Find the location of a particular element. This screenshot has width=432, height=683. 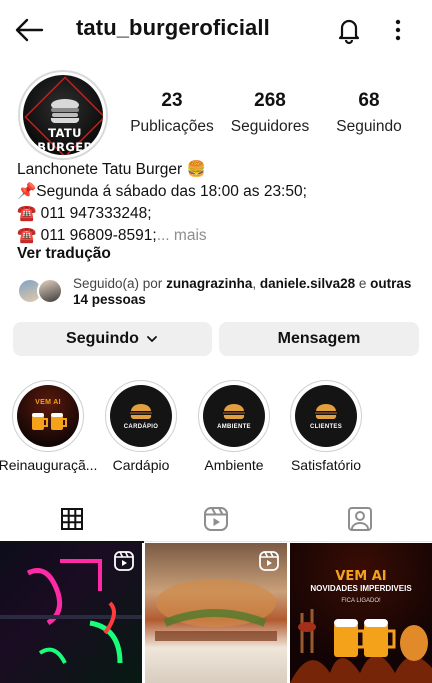

bio-phone-1: ☎️ 011 947333248; is located at coordinates (84, 213).